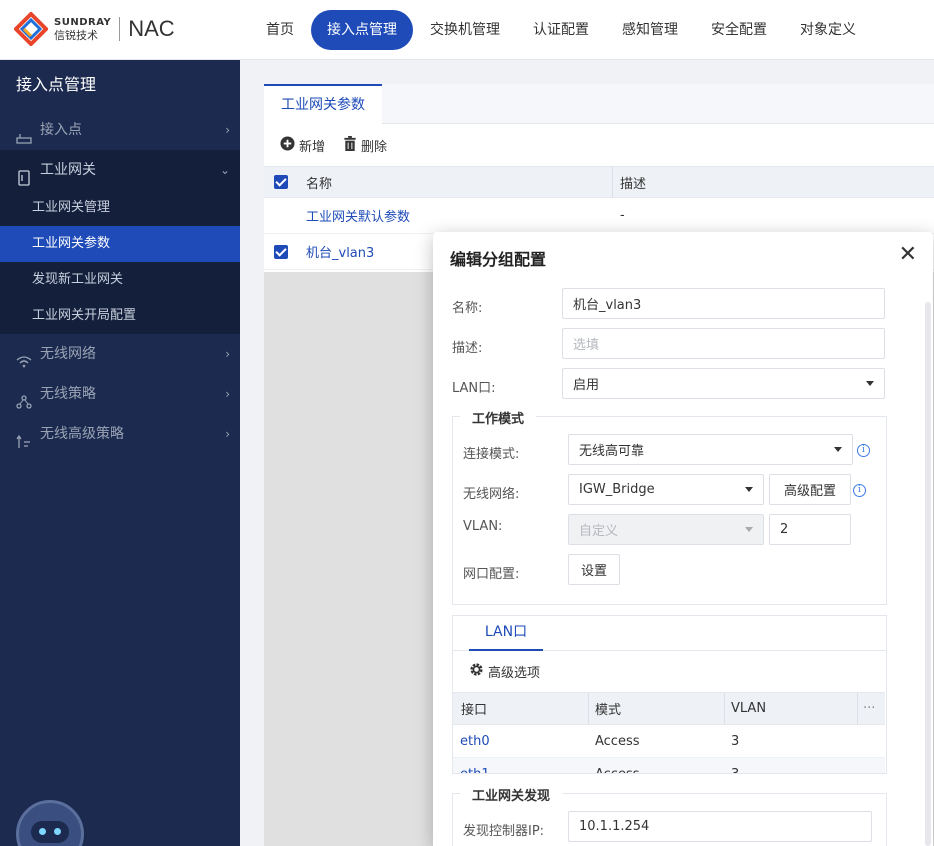 The width and height of the screenshot is (934, 846). What do you see at coordinates (476, 671) in the screenshot?
I see `gear-icon` at bounding box center [476, 671].